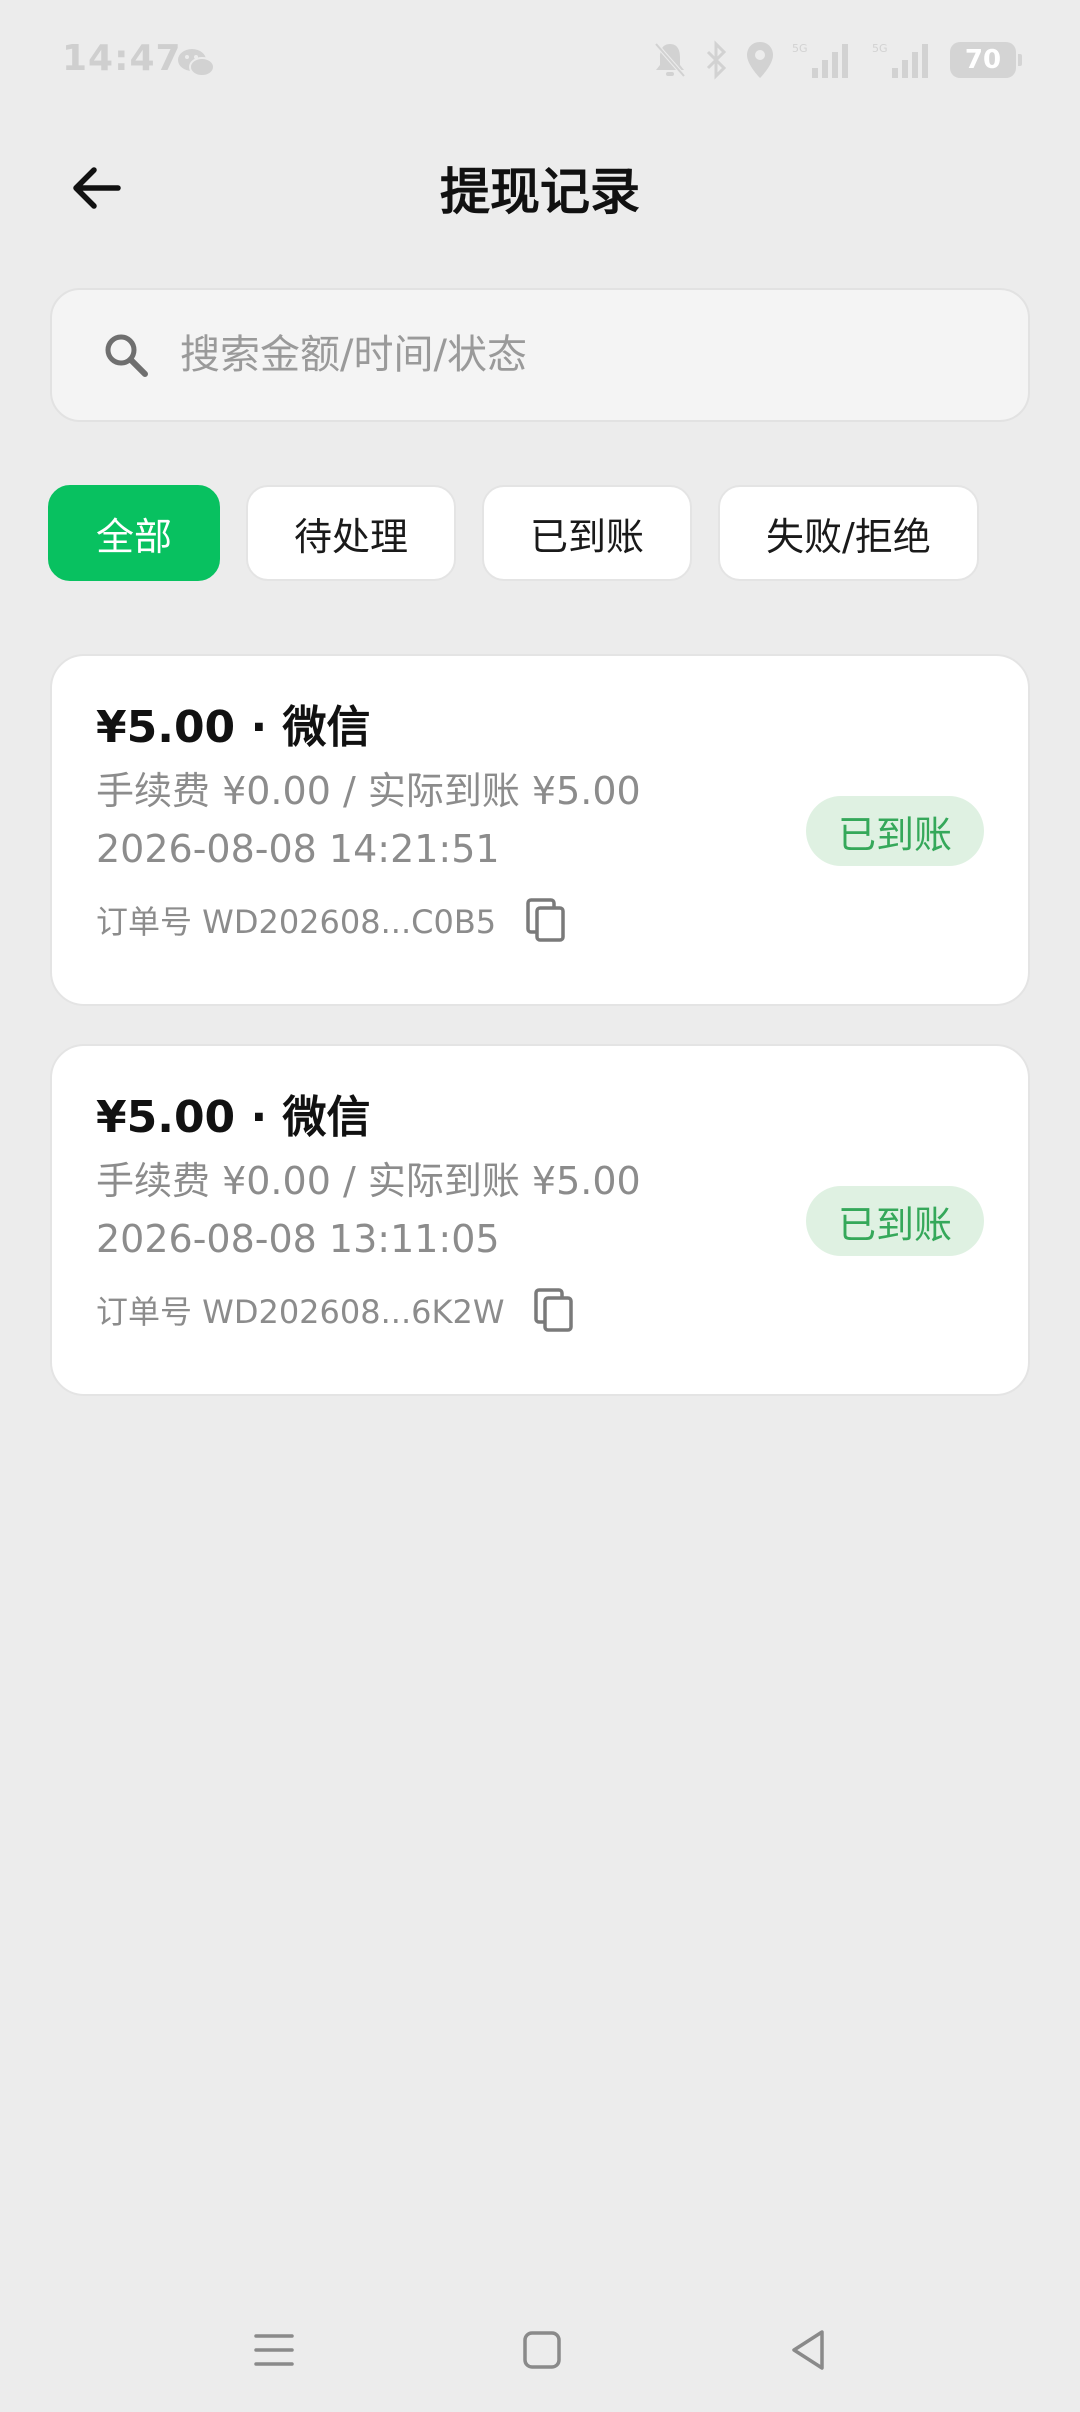 This screenshot has height=2412, width=1080. What do you see at coordinates (134, 533) in the screenshot?
I see `filter-chip-all: 全部` at bounding box center [134, 533].